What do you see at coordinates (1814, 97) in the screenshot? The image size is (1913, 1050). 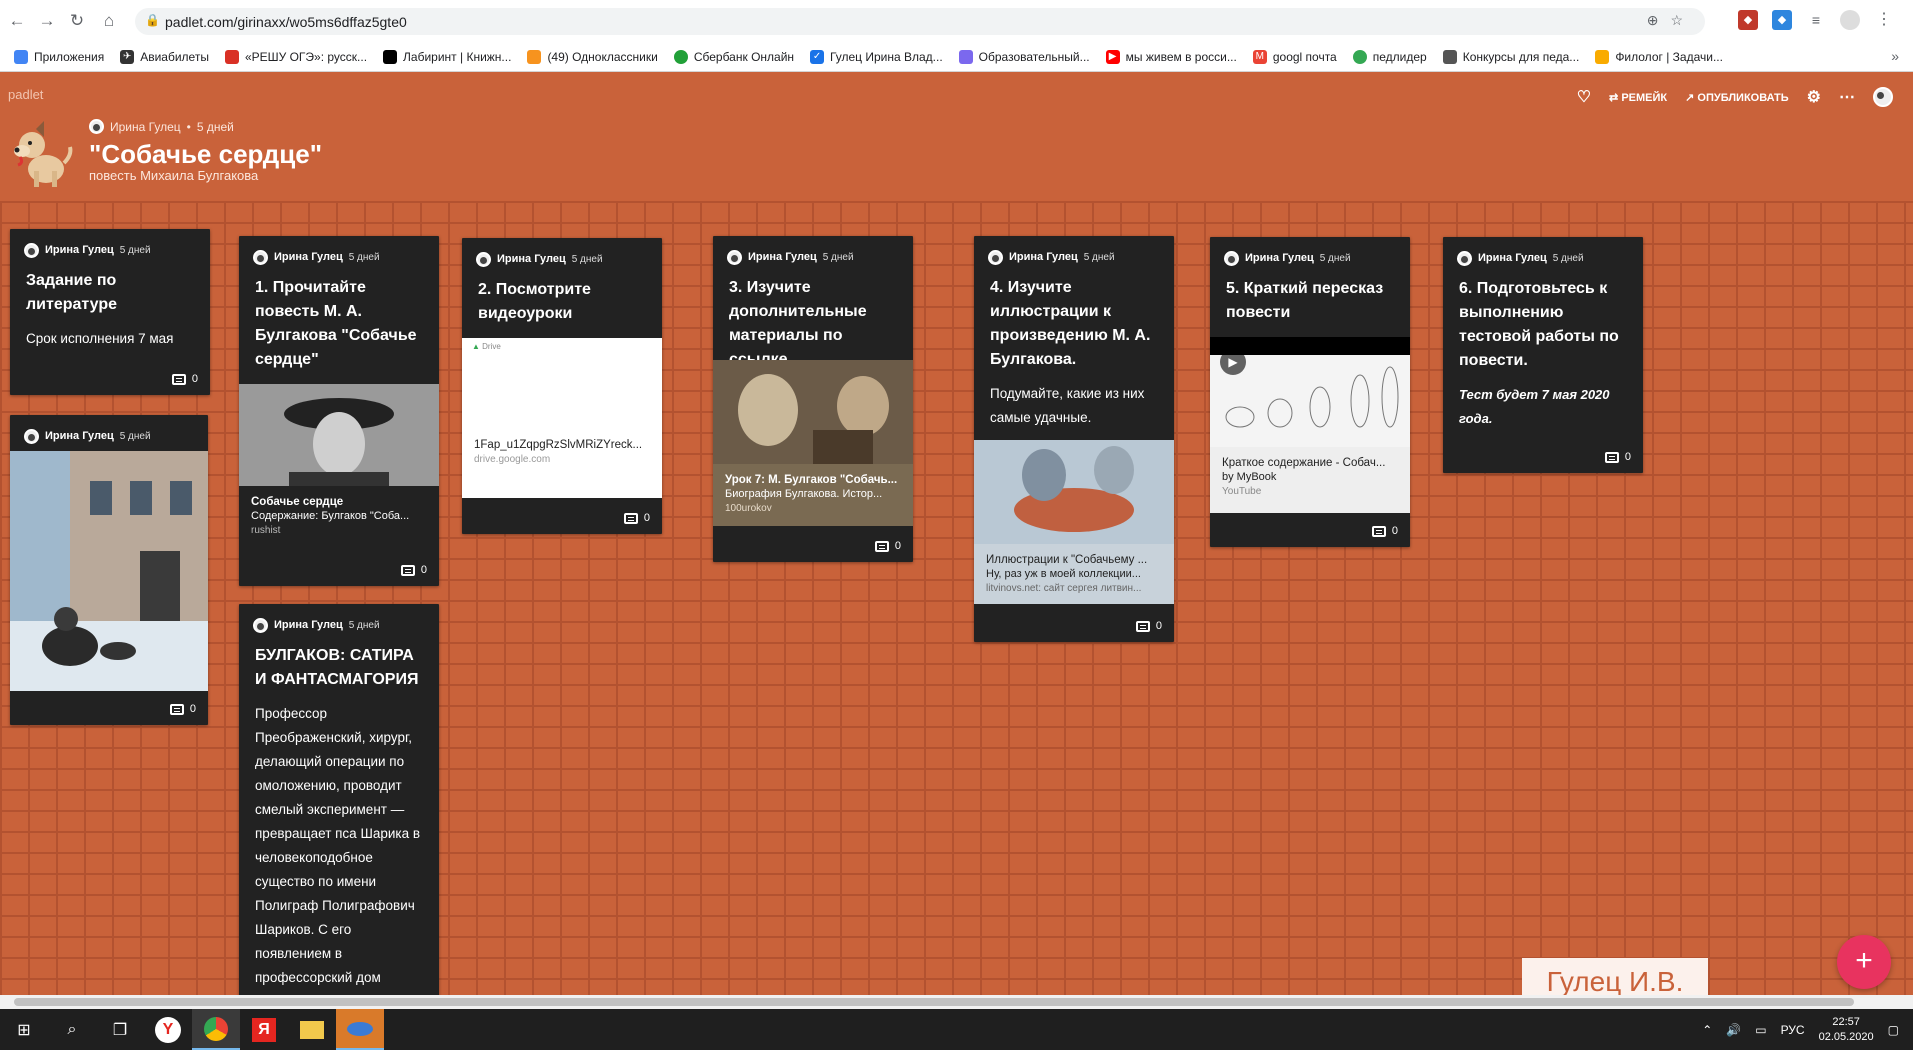 I see `gear-icon: ⚙` at bounding box center [1814, 97].